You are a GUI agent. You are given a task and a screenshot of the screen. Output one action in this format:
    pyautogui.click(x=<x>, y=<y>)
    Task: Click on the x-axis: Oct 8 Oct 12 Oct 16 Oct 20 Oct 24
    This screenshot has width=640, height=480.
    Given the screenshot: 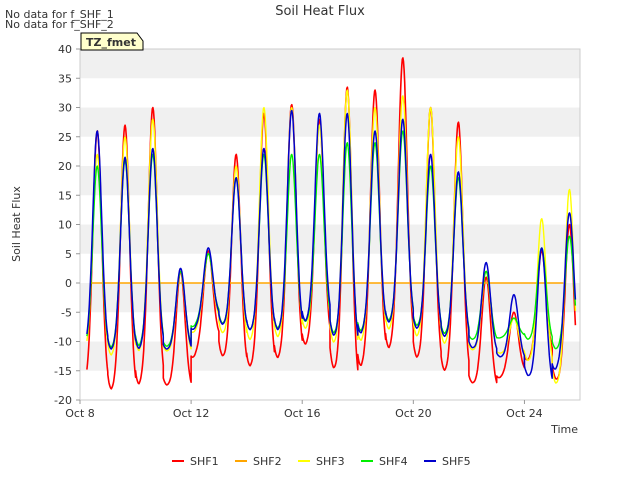 What is the action you would take?
    pyautogui.click(x=304, y=410)
    